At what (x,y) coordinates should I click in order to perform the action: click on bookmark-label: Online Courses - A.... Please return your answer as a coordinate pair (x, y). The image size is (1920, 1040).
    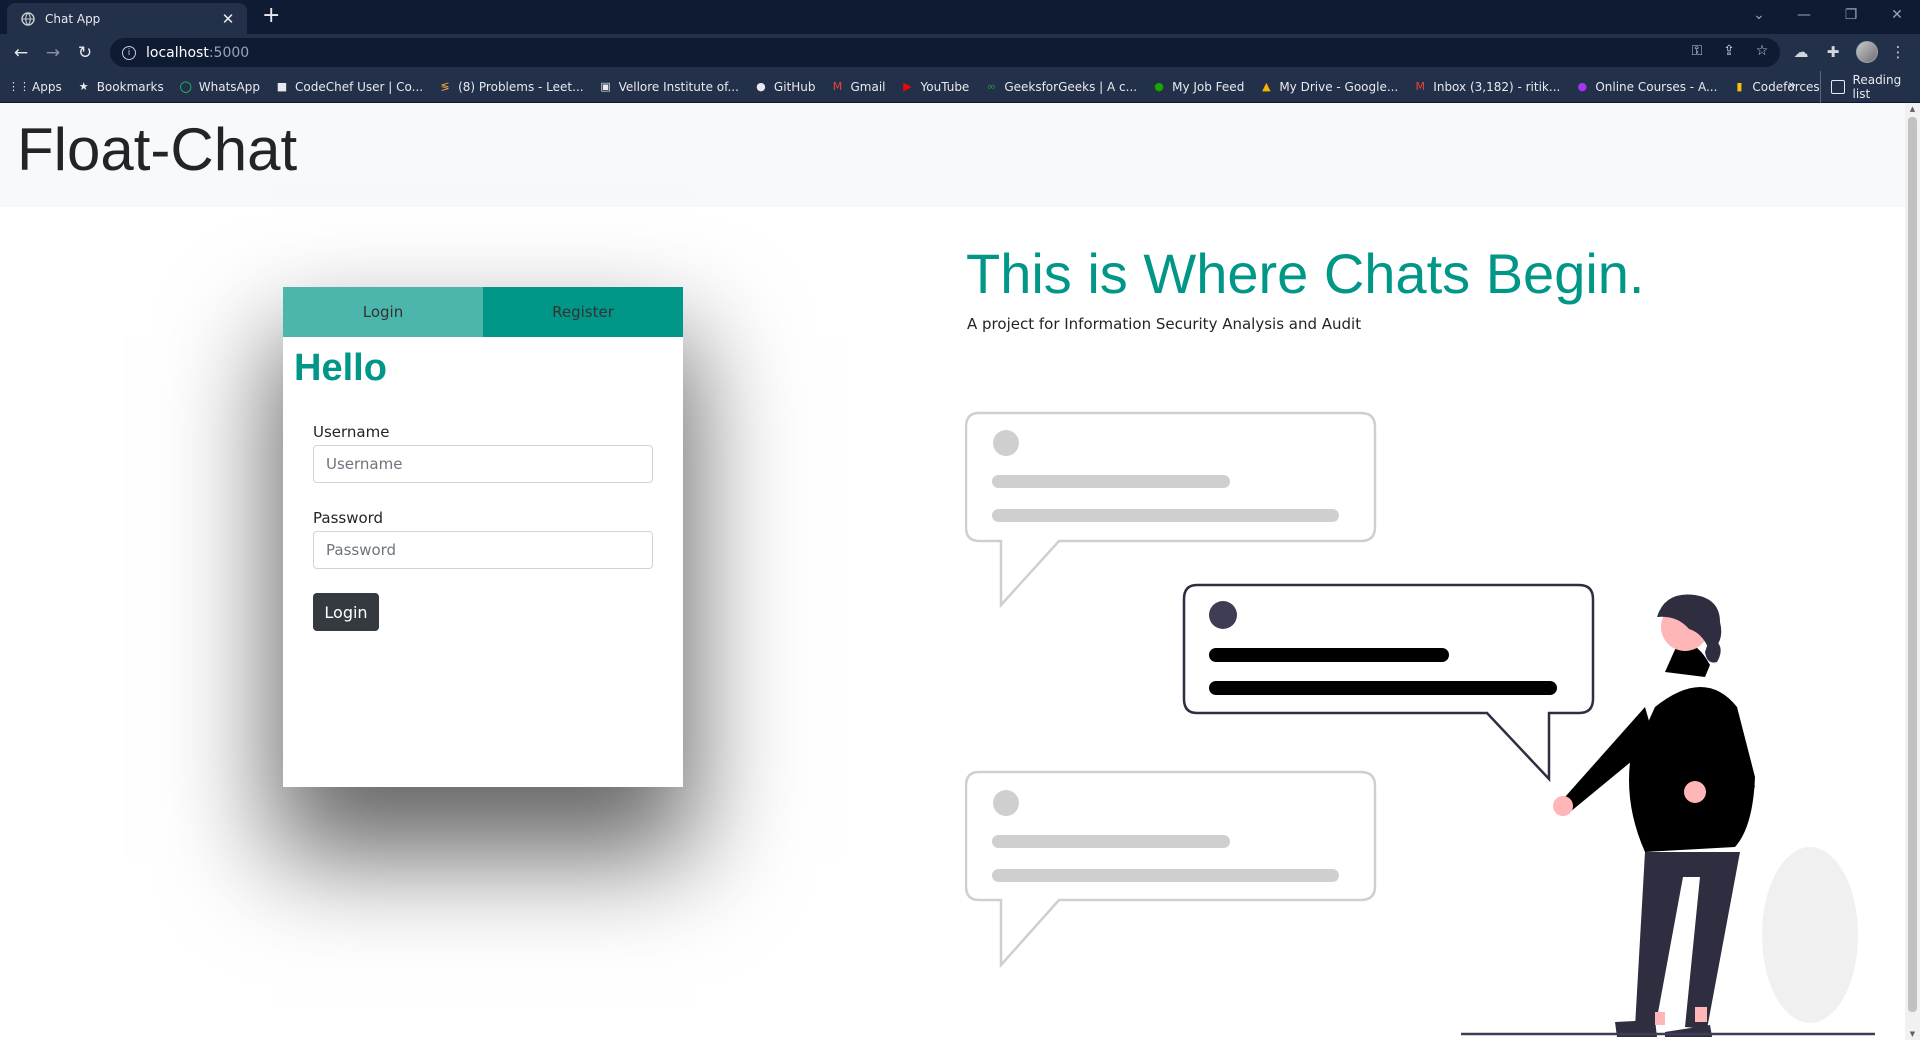
    Looking at the image, I should click on (1656, 86).